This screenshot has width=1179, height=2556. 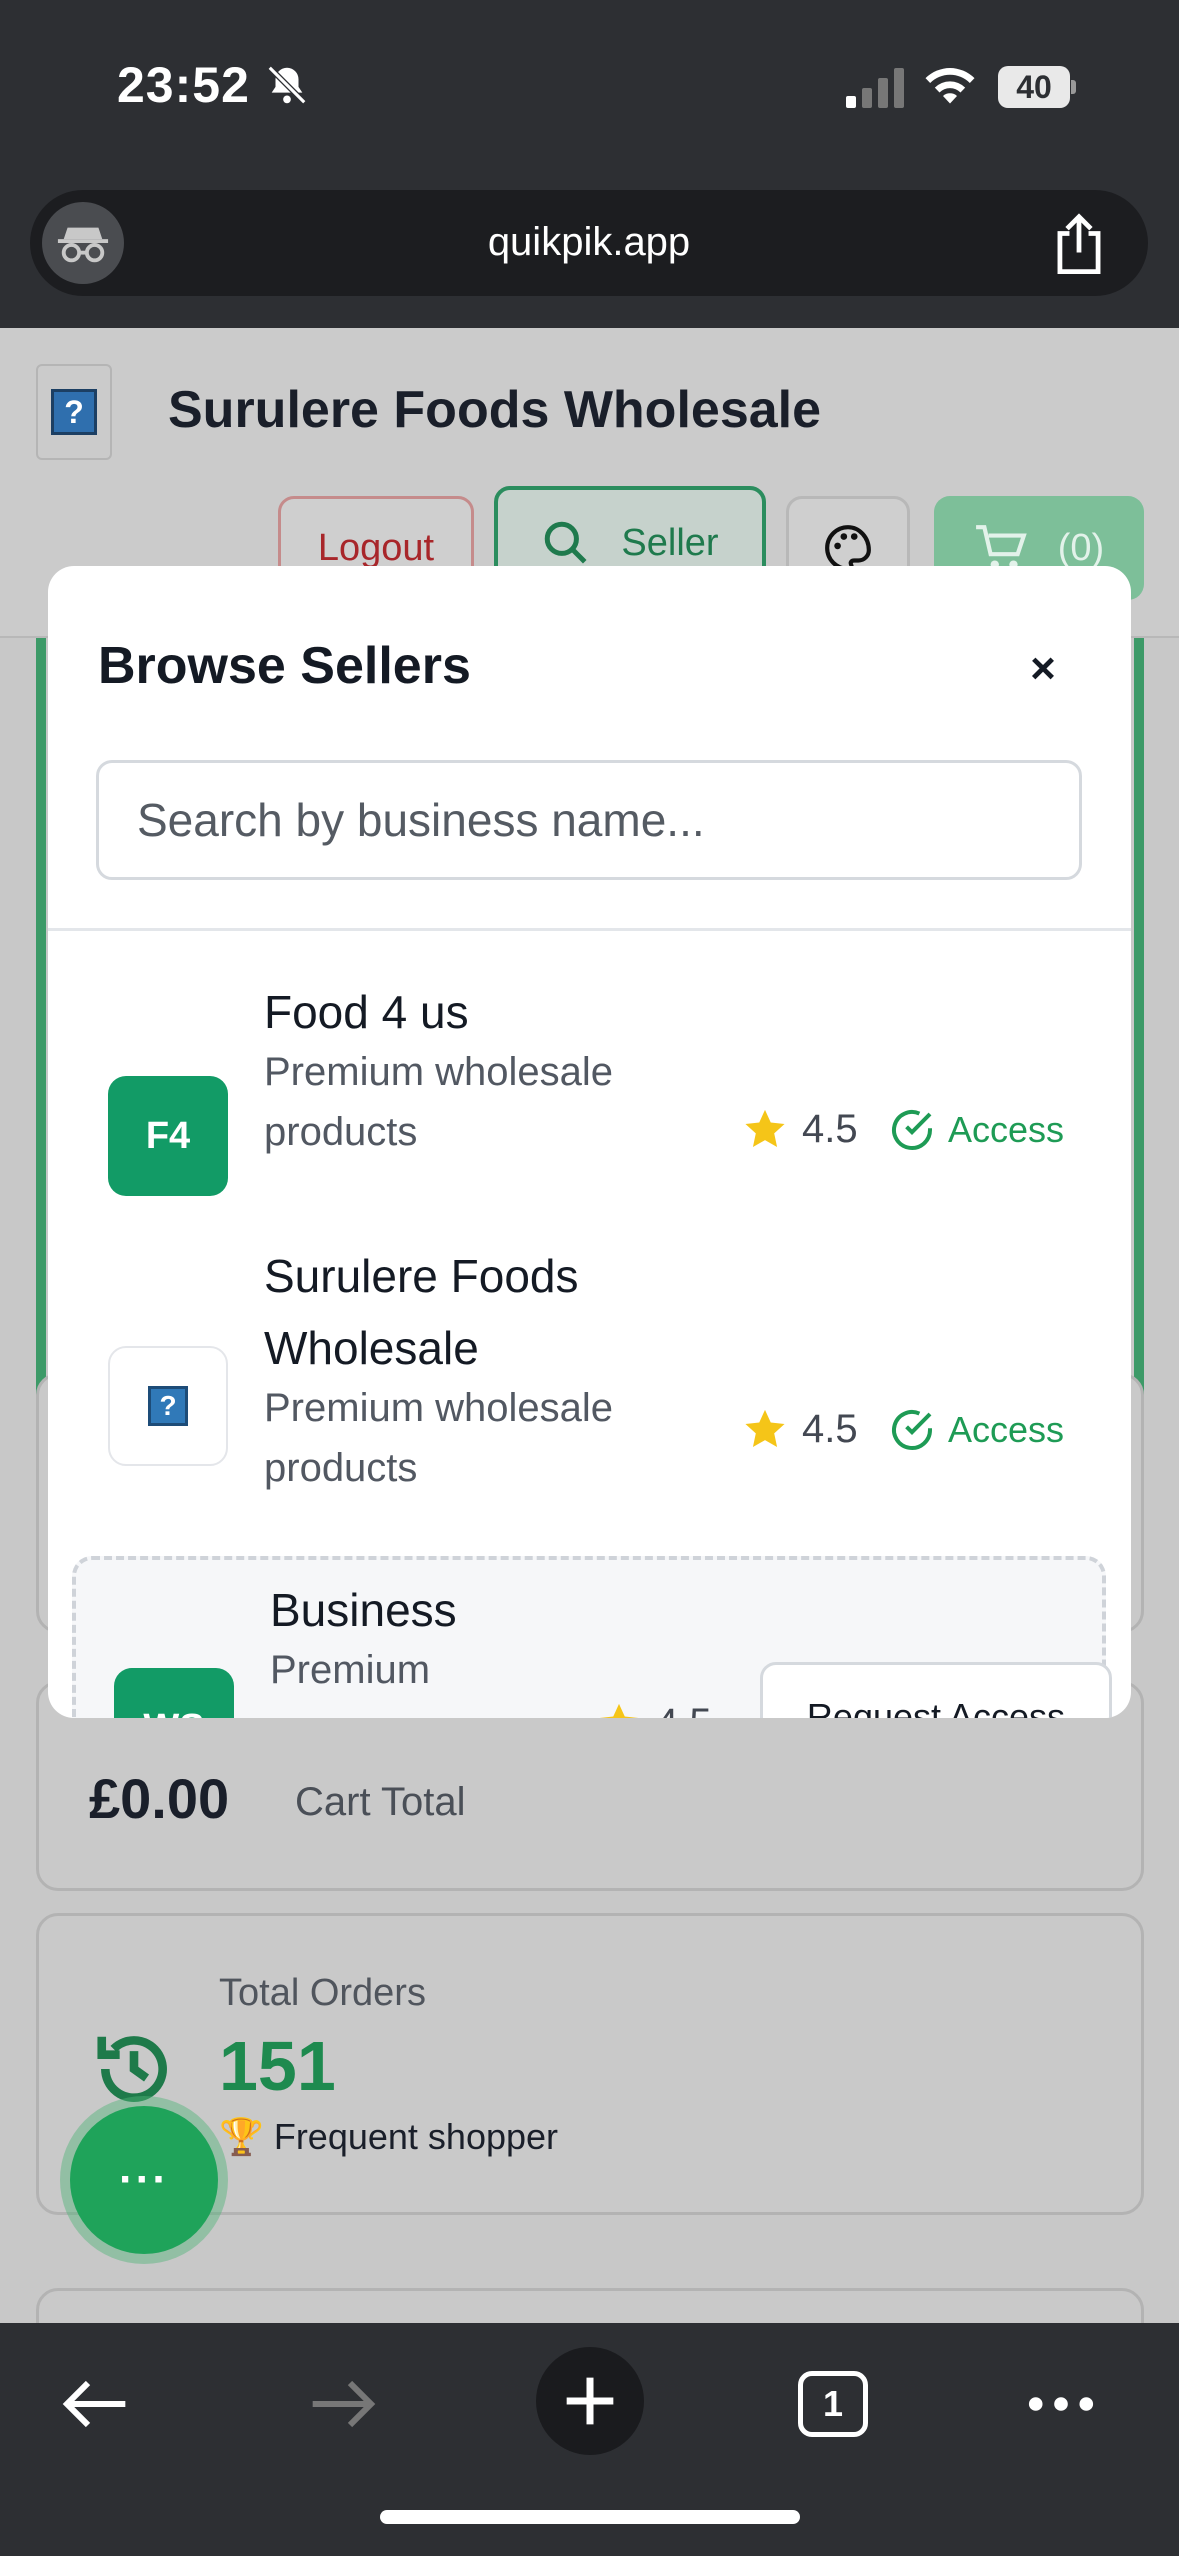 What do you see at coordinates (389, 2136) in the screenshot?
I see `frequent-shopper-badge: 🏆 Frequent shopper` at bounding box center [389, 2136].